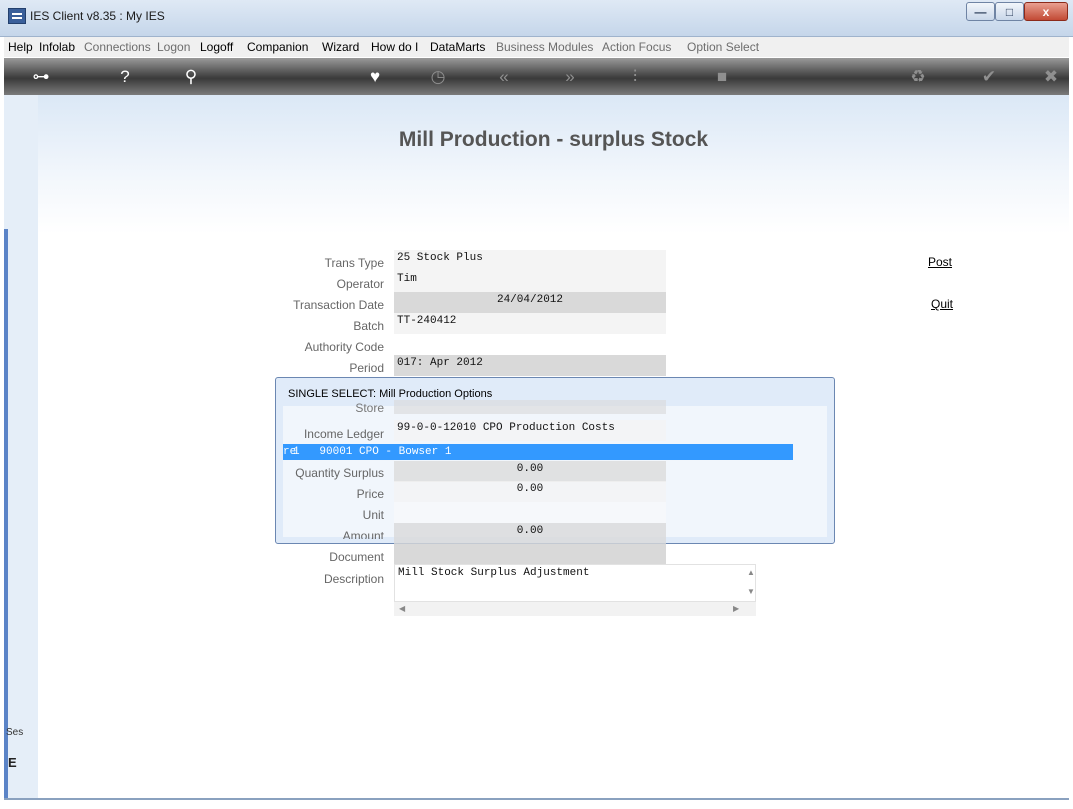 The height and width of the screenshot is (809, 1073). What do you see at coordinates (191, 76) in the screenshot?
I see `search-icon: ⚲` at bounding box center [191, 76].